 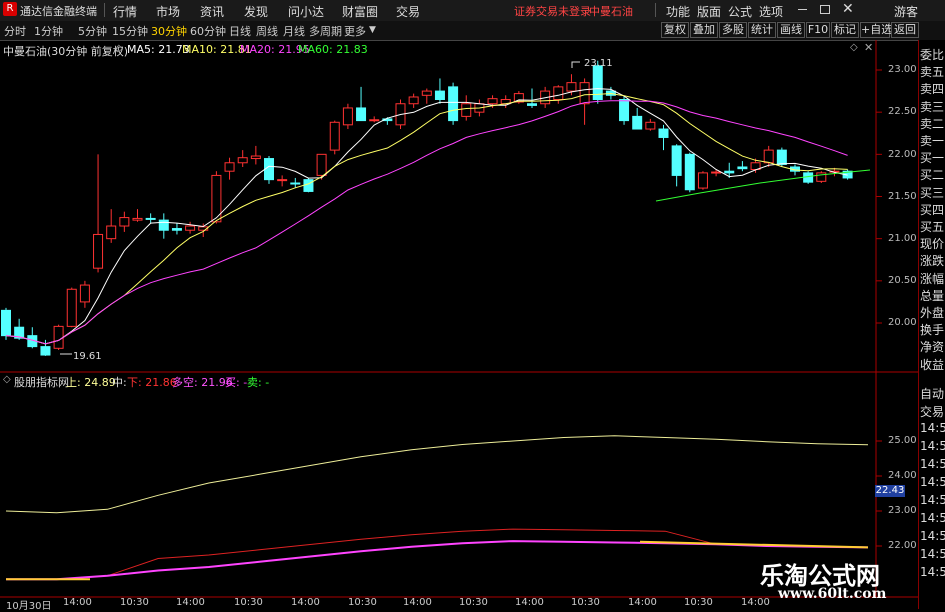 I want to click on indicator-toggle-icon: ◇, so click(x=7, y=379).